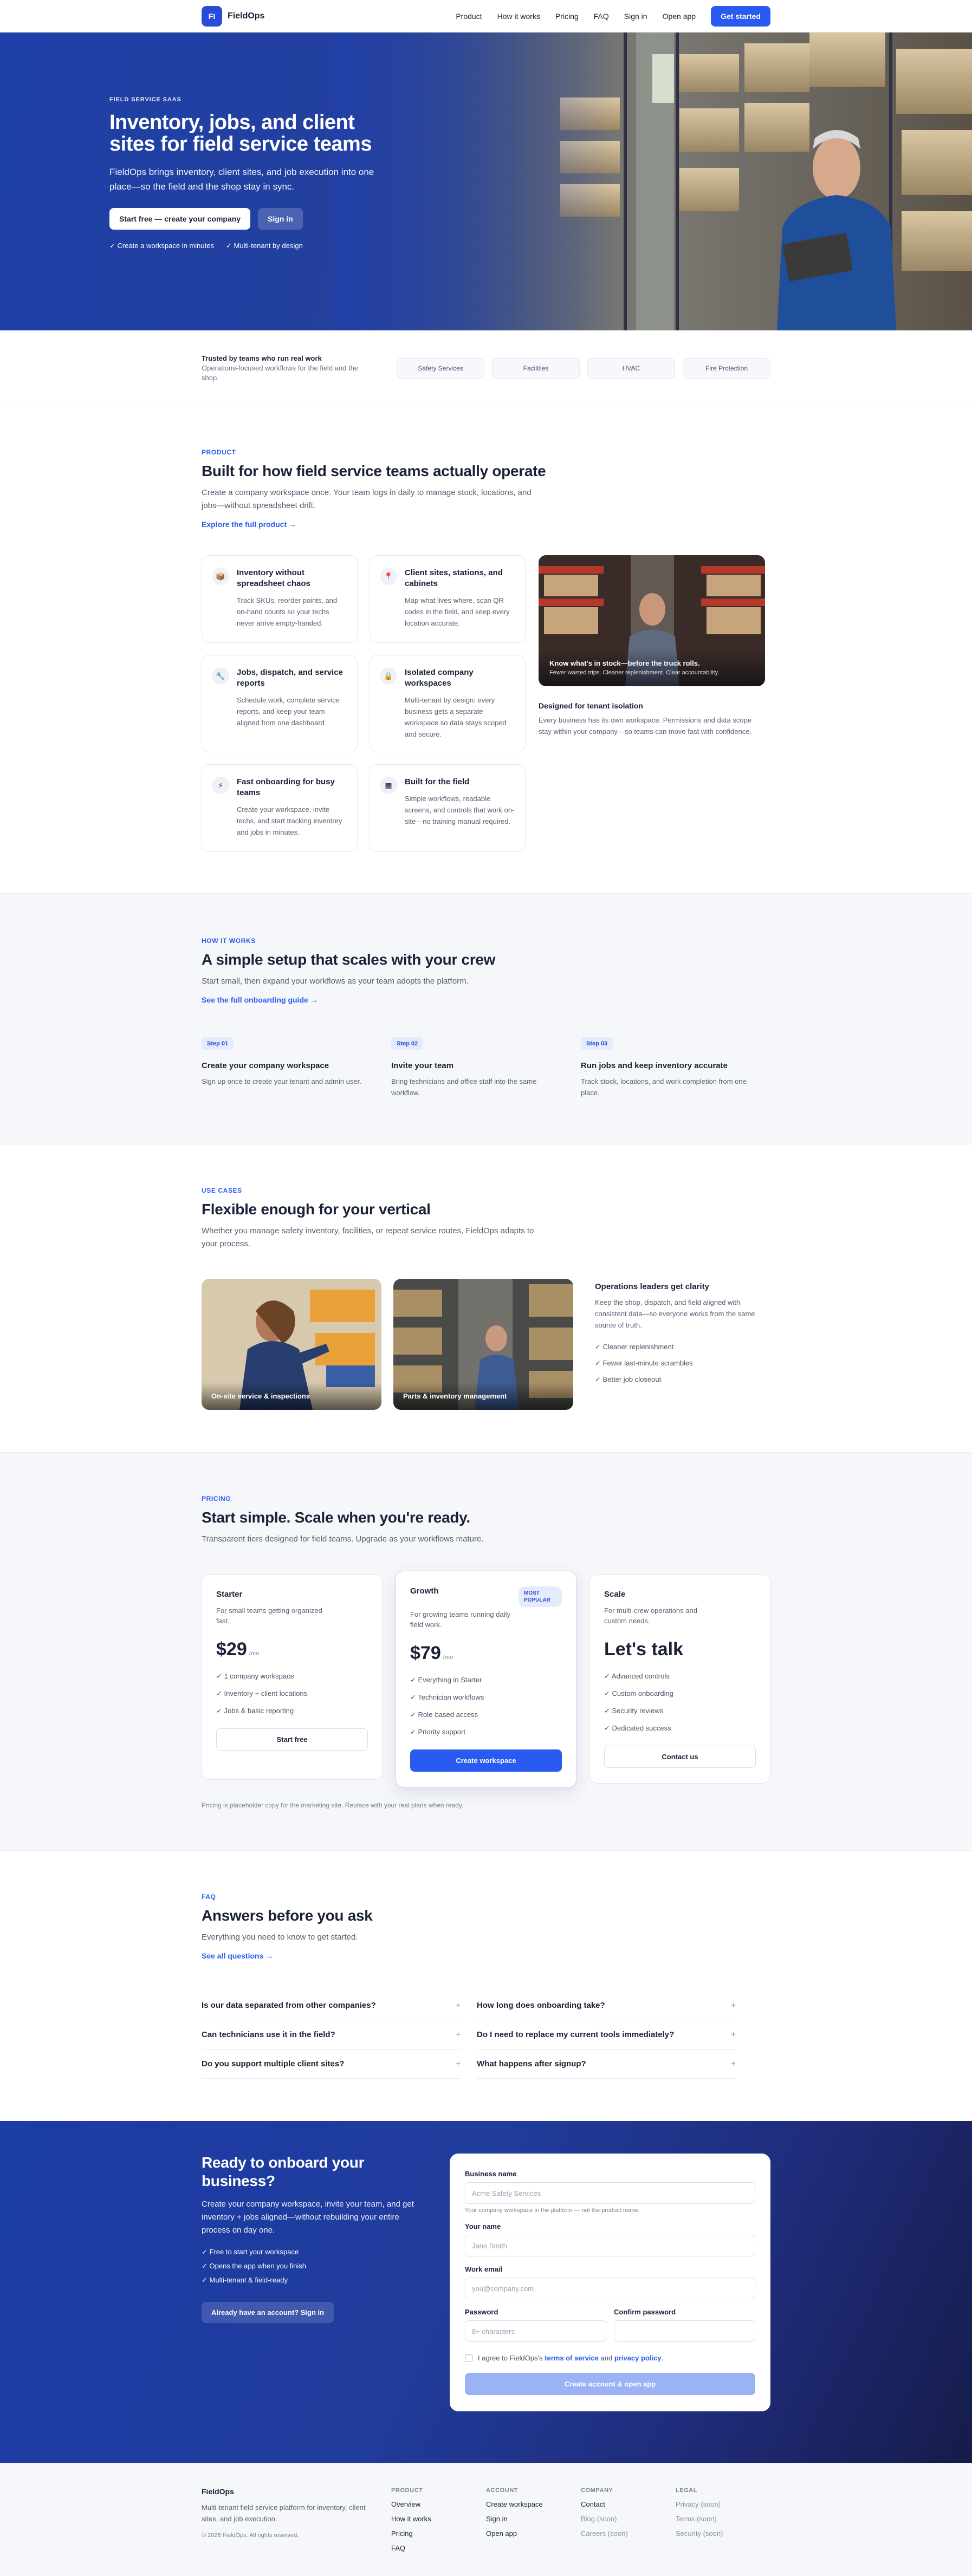  Describe the element at coordinates (438, 2504) in the screenshot. I see `footer-link: Overview` at that location.